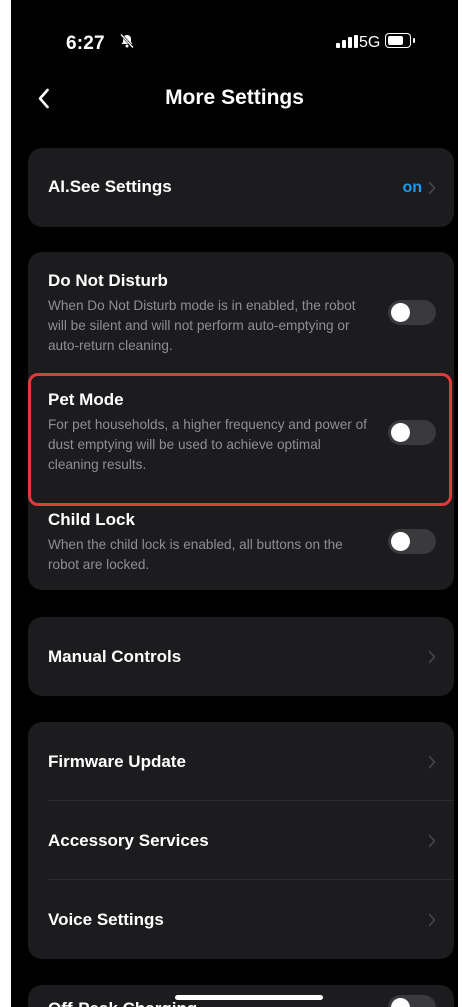 Image resolution: width=462 pixels, height=1007 pixels. I want to click on ai-see-status: on, so click(412, 187).